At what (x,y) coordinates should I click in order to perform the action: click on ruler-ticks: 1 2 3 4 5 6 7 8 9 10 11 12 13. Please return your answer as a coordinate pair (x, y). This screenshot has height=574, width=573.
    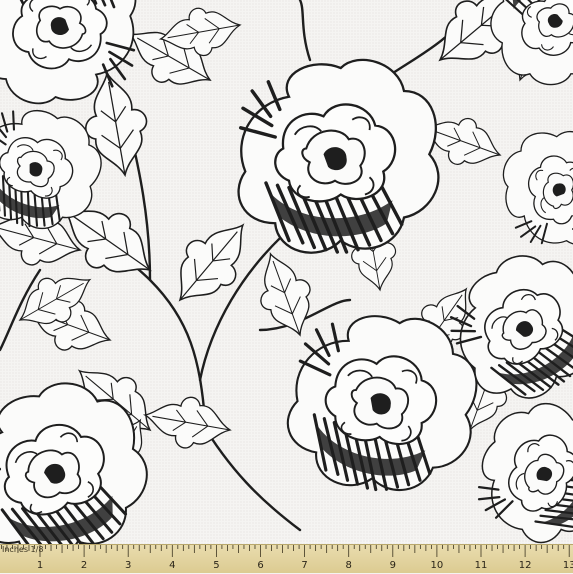
    Looking at the image, I should click on (287, 558).